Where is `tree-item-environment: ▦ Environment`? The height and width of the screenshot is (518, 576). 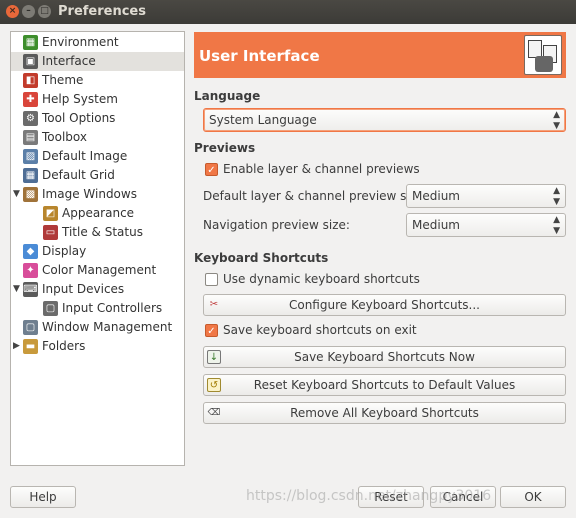 tree-item-environment: ▦ Environment is located at coordinates (97, 42).